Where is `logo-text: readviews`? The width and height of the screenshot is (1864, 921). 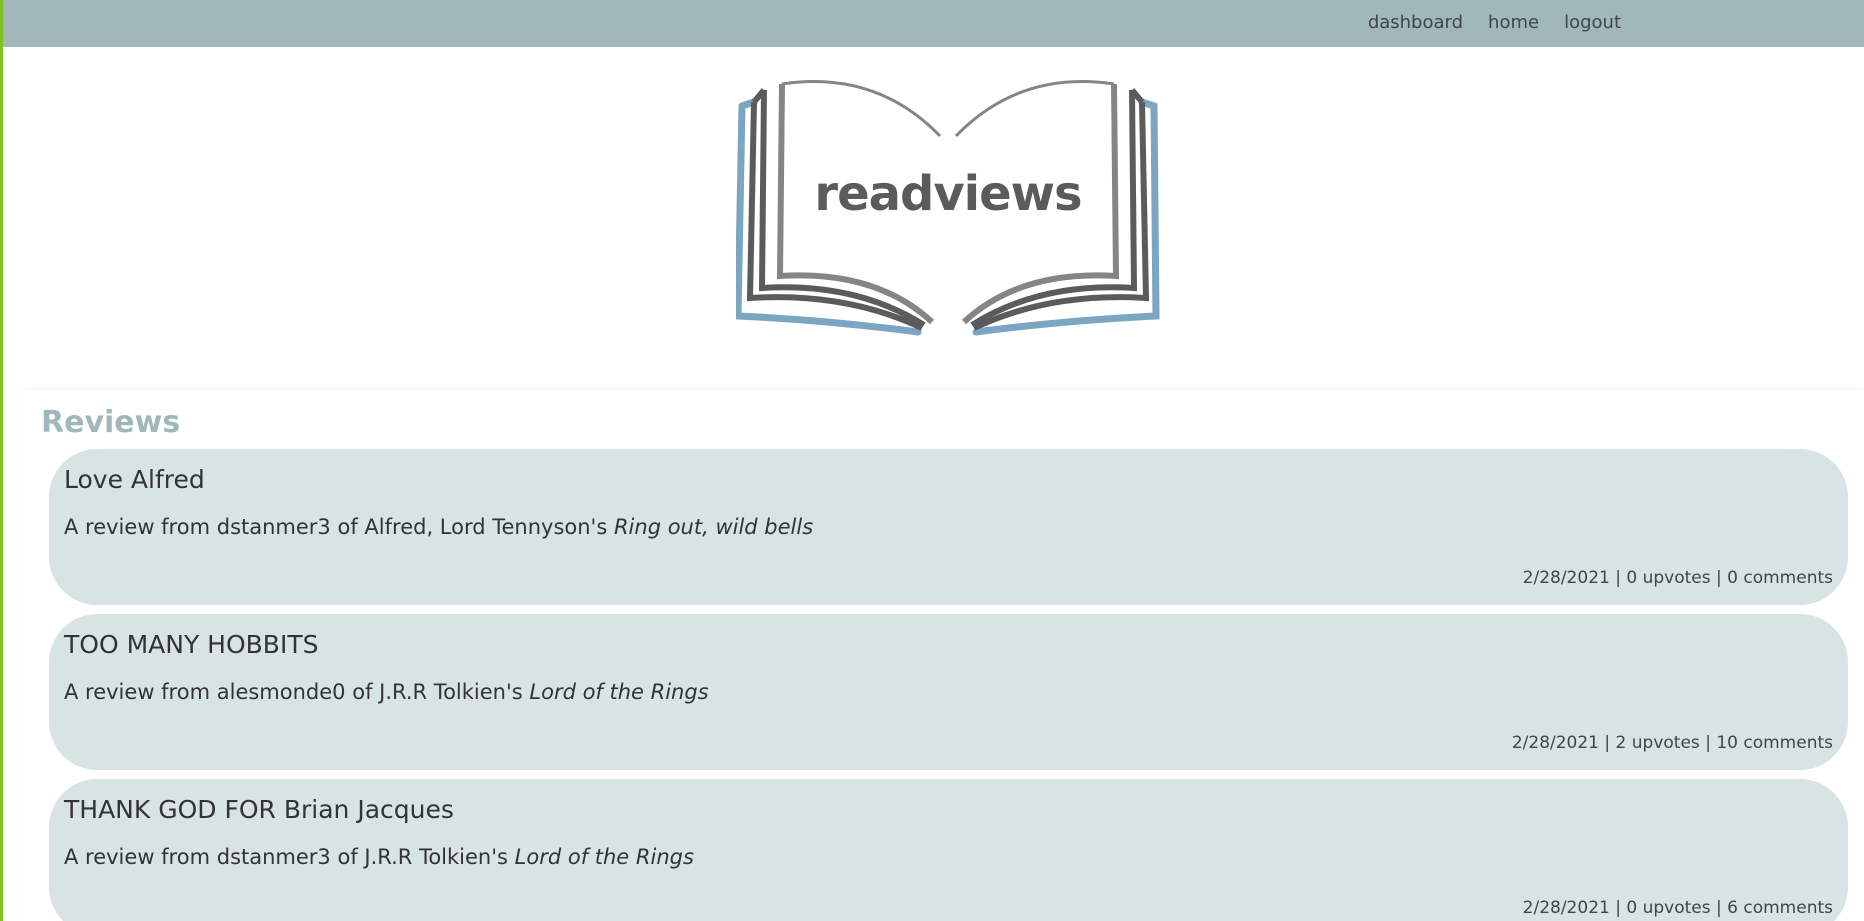 logo-text: readviews is located at coordinates (948, 194).